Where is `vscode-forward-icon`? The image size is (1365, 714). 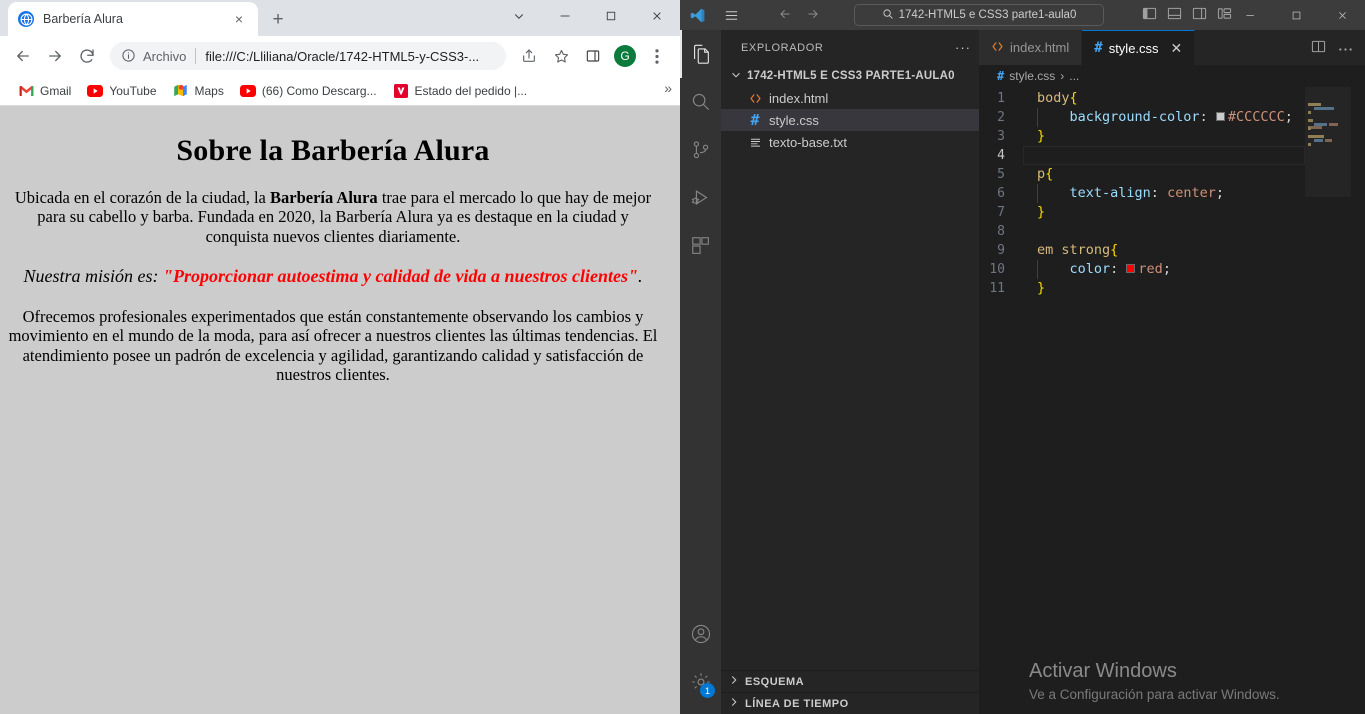
vscode-forward-icon is located at coordinates (813, 15).